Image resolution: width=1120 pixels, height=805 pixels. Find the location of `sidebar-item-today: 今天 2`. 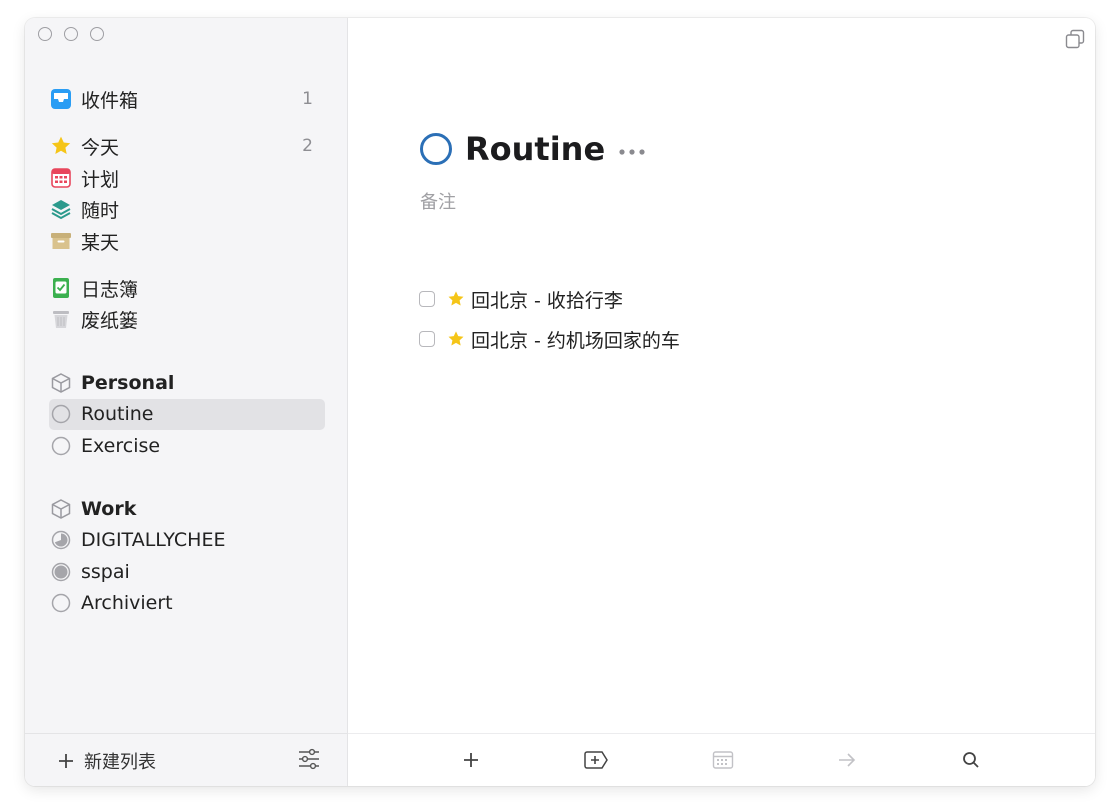

sidebar-item-today: 今天 2 is located at coordinates (186, 146).